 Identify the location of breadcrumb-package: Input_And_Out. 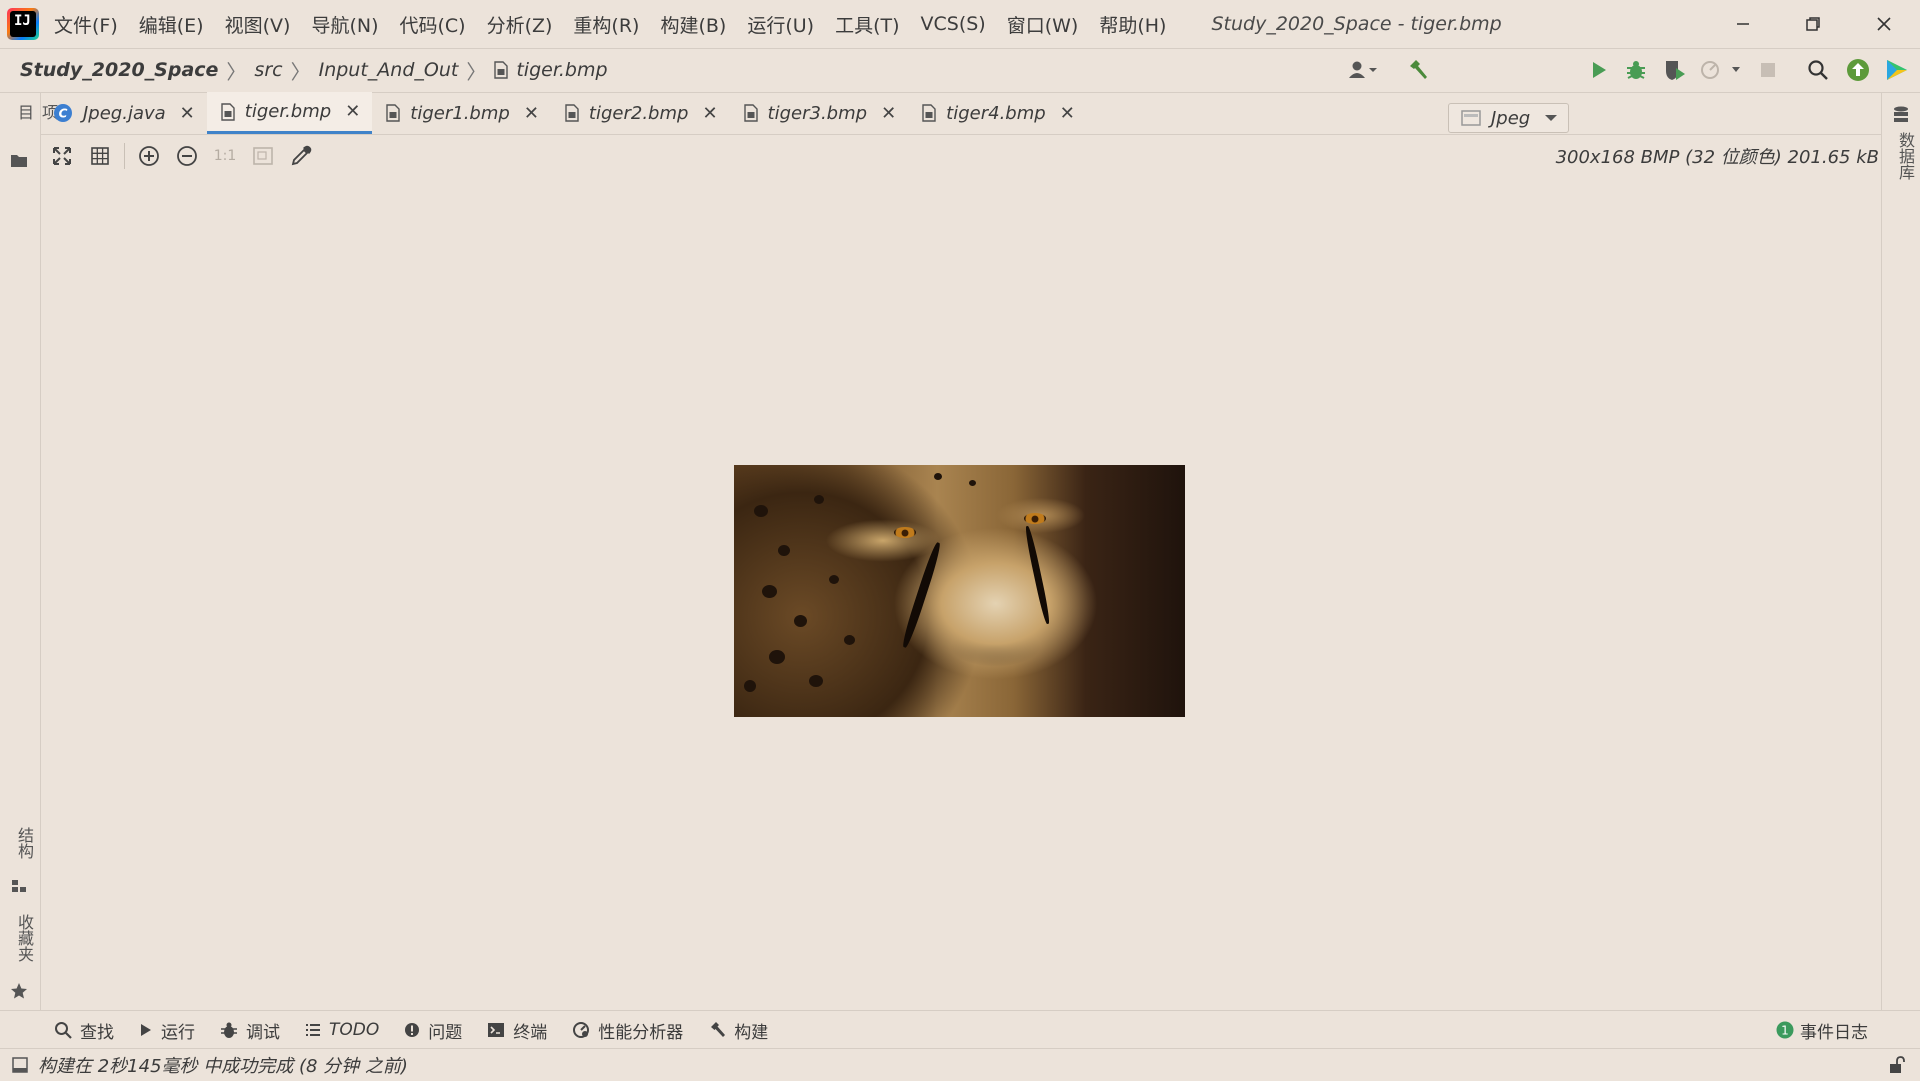
(389, 70).